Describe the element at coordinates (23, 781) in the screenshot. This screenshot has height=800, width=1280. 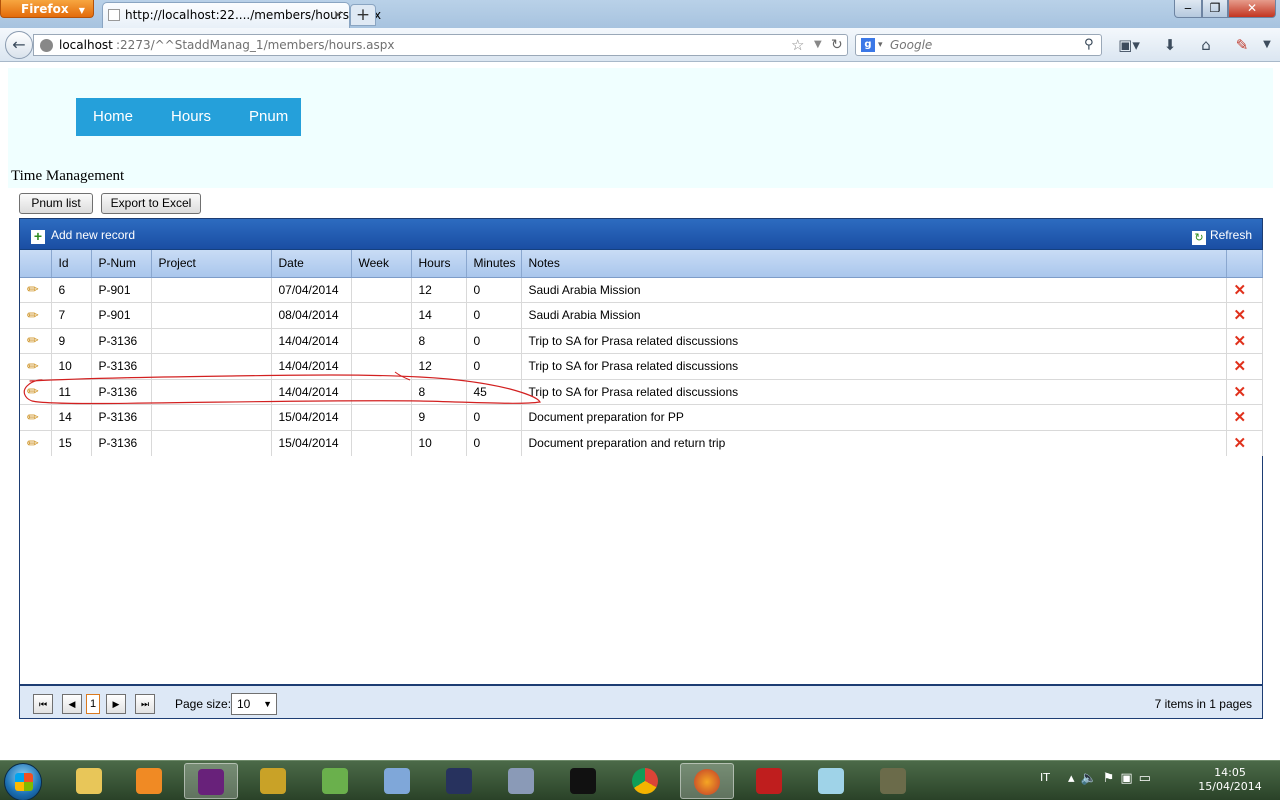
I see `windows-start-button` at that location.